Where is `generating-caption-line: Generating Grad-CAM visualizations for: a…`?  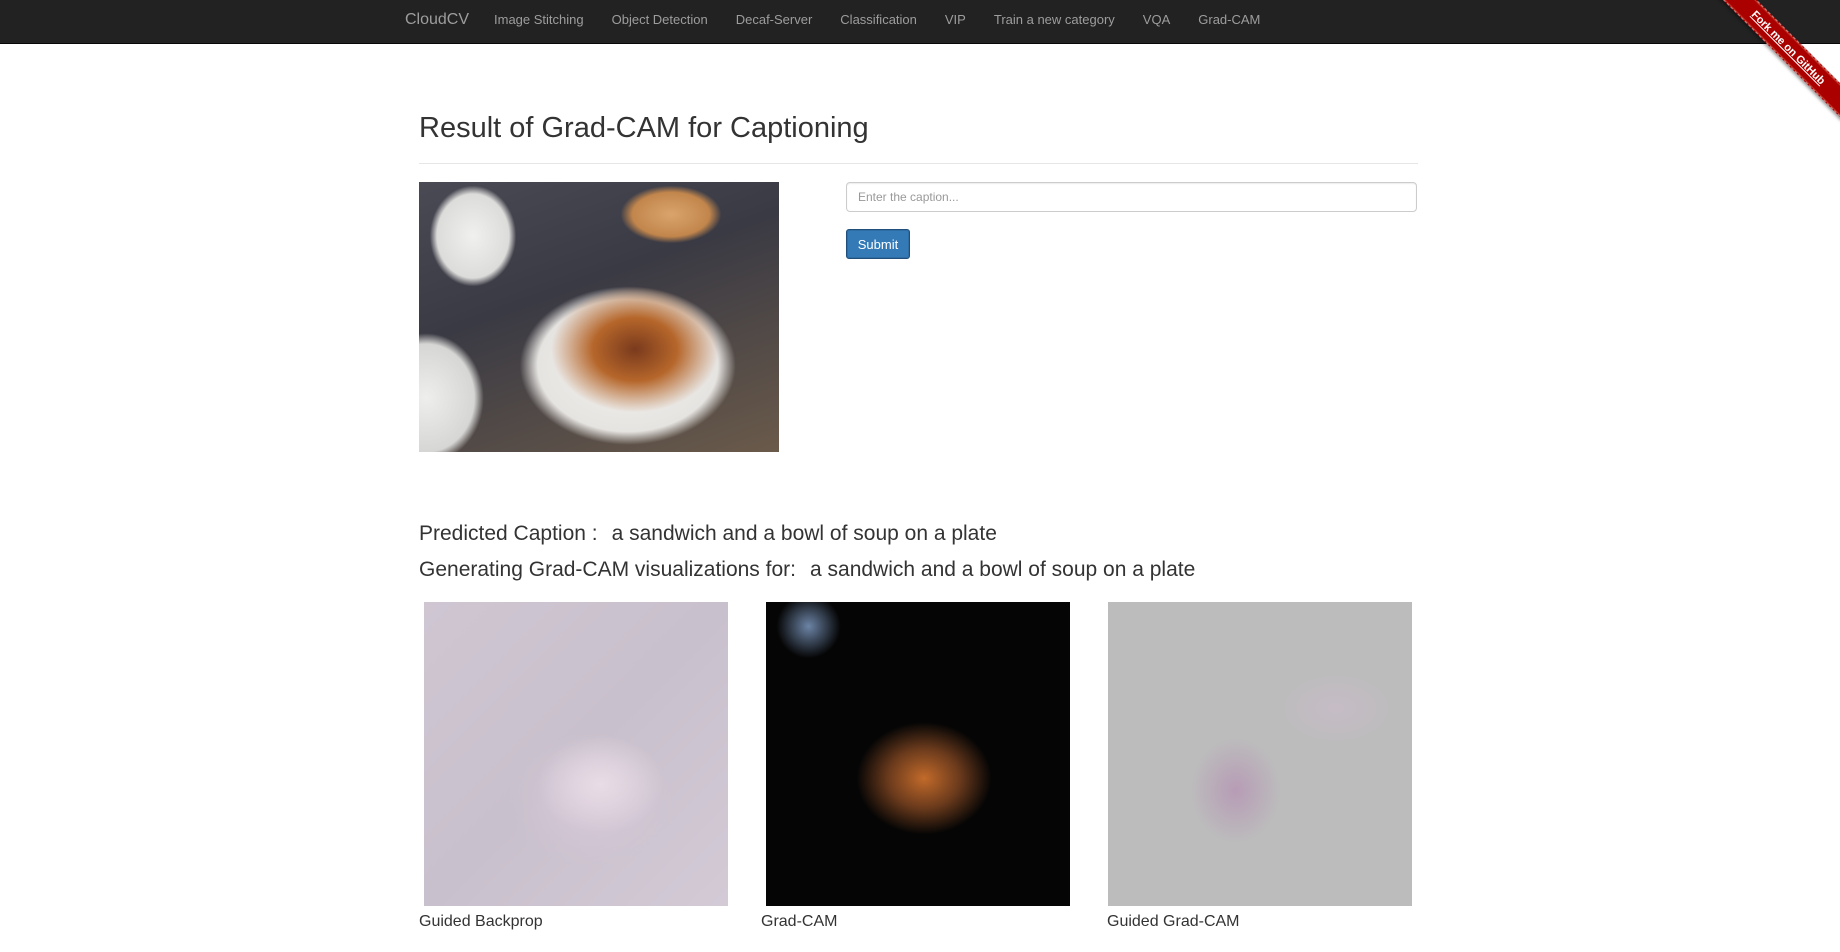 generating-caption-line: Generating Grad-CAM visualizations for: a… is located at coordinates (807, 570).